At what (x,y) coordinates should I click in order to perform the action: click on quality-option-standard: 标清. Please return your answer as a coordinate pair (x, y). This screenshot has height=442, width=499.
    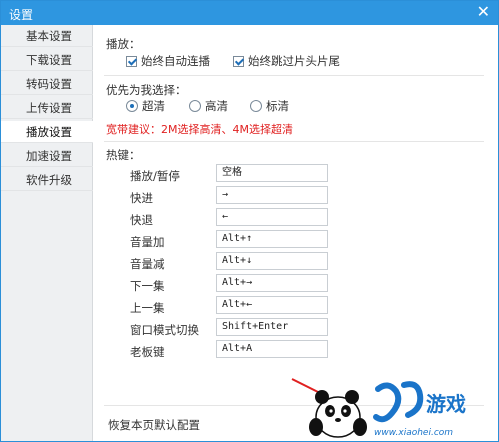
    Looking at the image, I should click on (269, 106).